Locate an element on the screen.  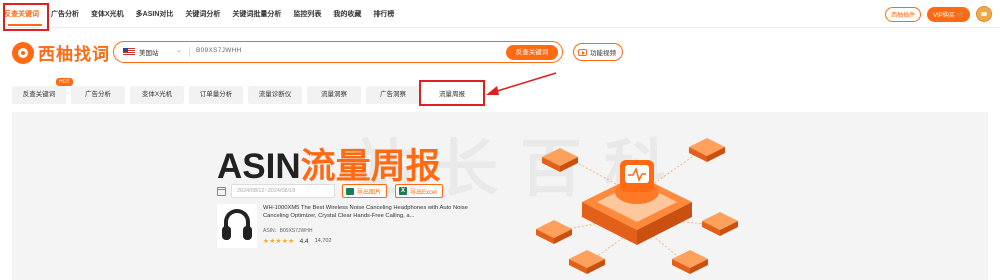
vip-button: VIP购买 🛒 is located at coordinates (948, 14).